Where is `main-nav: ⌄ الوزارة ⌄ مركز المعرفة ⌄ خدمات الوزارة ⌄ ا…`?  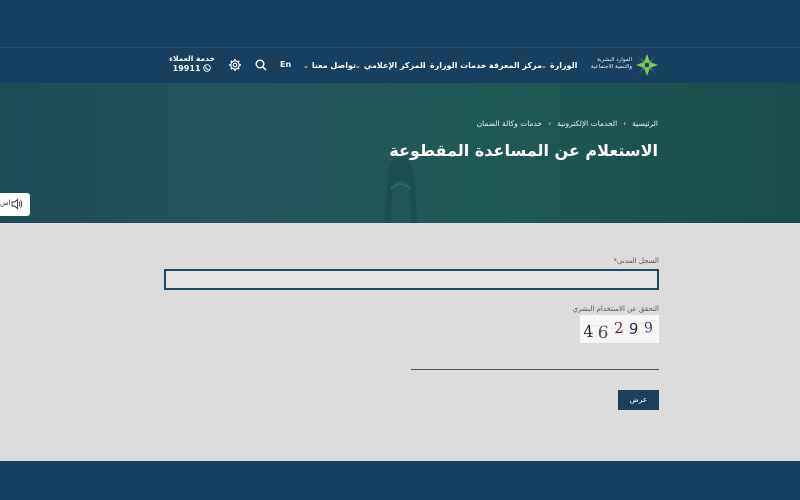 main-nav: ⌄ الوزارة ⌄ مركز المعرفة ⌄ خدمات الوزارة ⌄ ا… is located at coordinates (400, 65).